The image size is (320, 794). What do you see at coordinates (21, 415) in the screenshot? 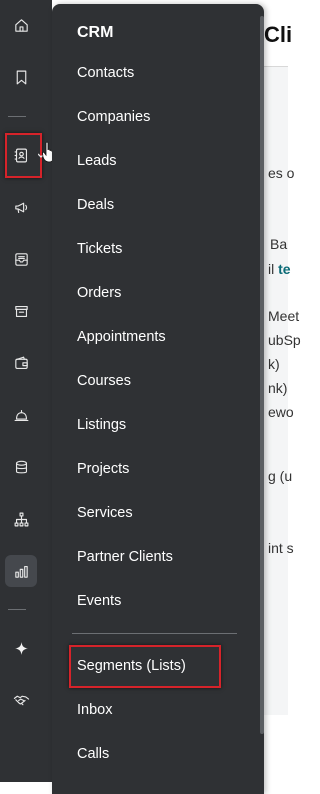
I see `bell-service-icon` at bounding box center [21, 415].